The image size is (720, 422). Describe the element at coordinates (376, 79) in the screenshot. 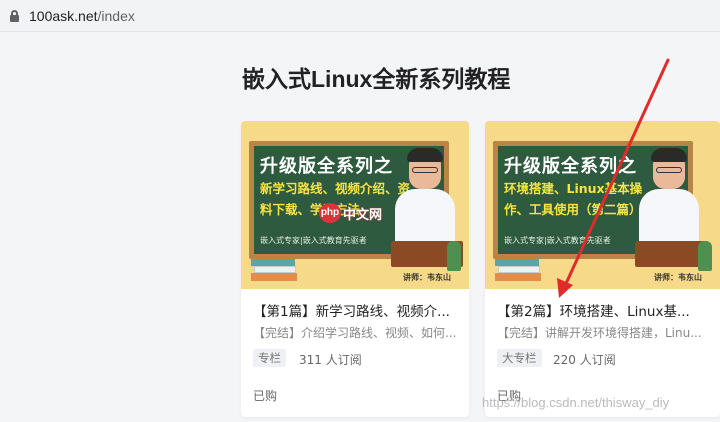

I see `section-title: 嵌入式Linux全新系列教程` at that location.